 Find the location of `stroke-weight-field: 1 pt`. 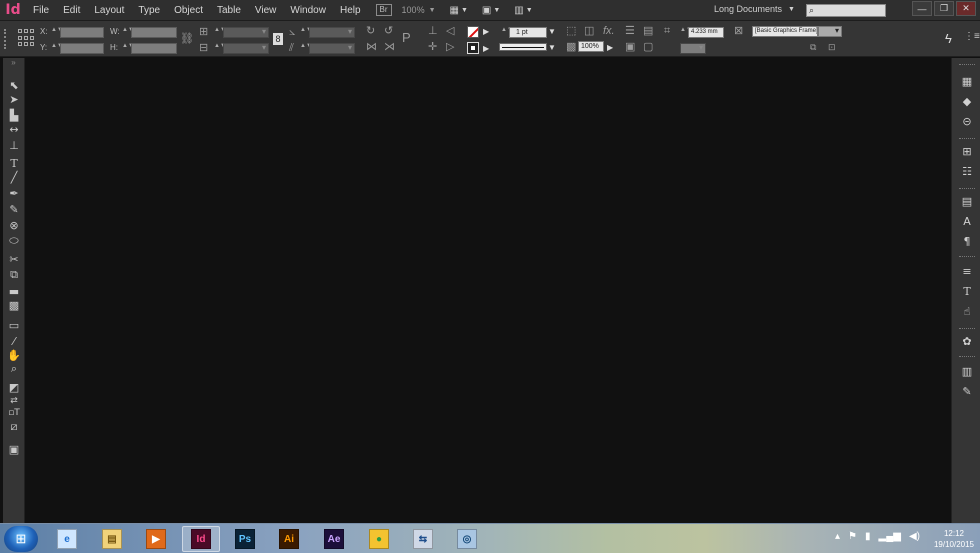

stroke-weight-field: 1 pt is located at coordinates (528, 32).